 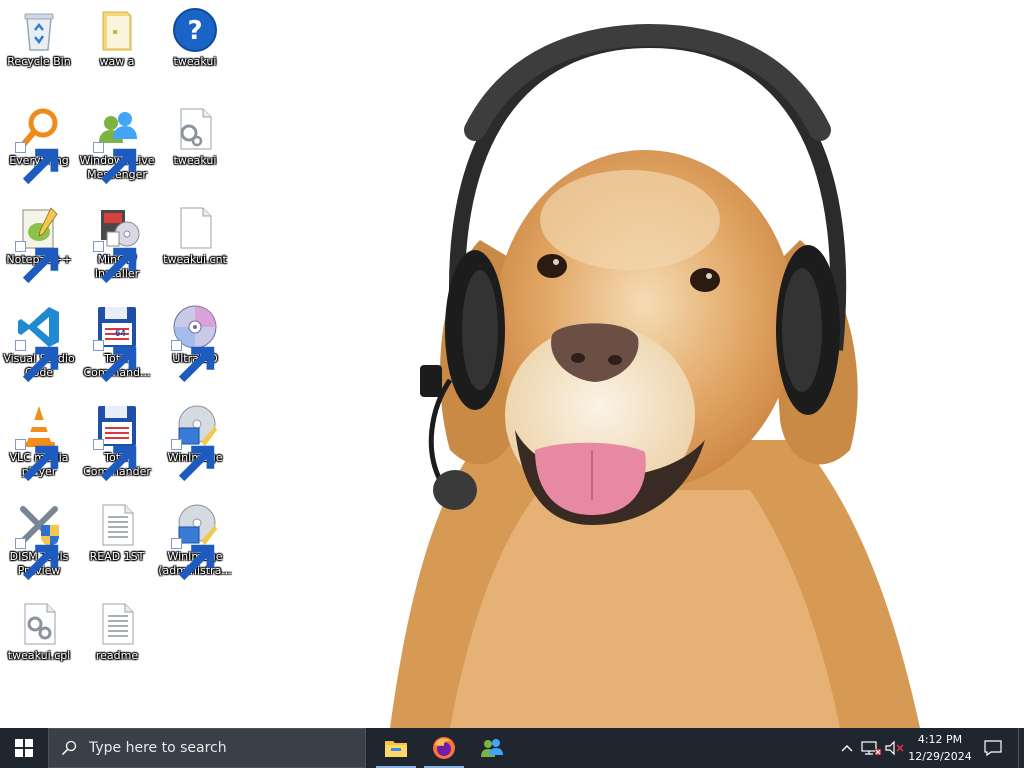 I want to click on vscode-icon, so click(x=39, y=343).